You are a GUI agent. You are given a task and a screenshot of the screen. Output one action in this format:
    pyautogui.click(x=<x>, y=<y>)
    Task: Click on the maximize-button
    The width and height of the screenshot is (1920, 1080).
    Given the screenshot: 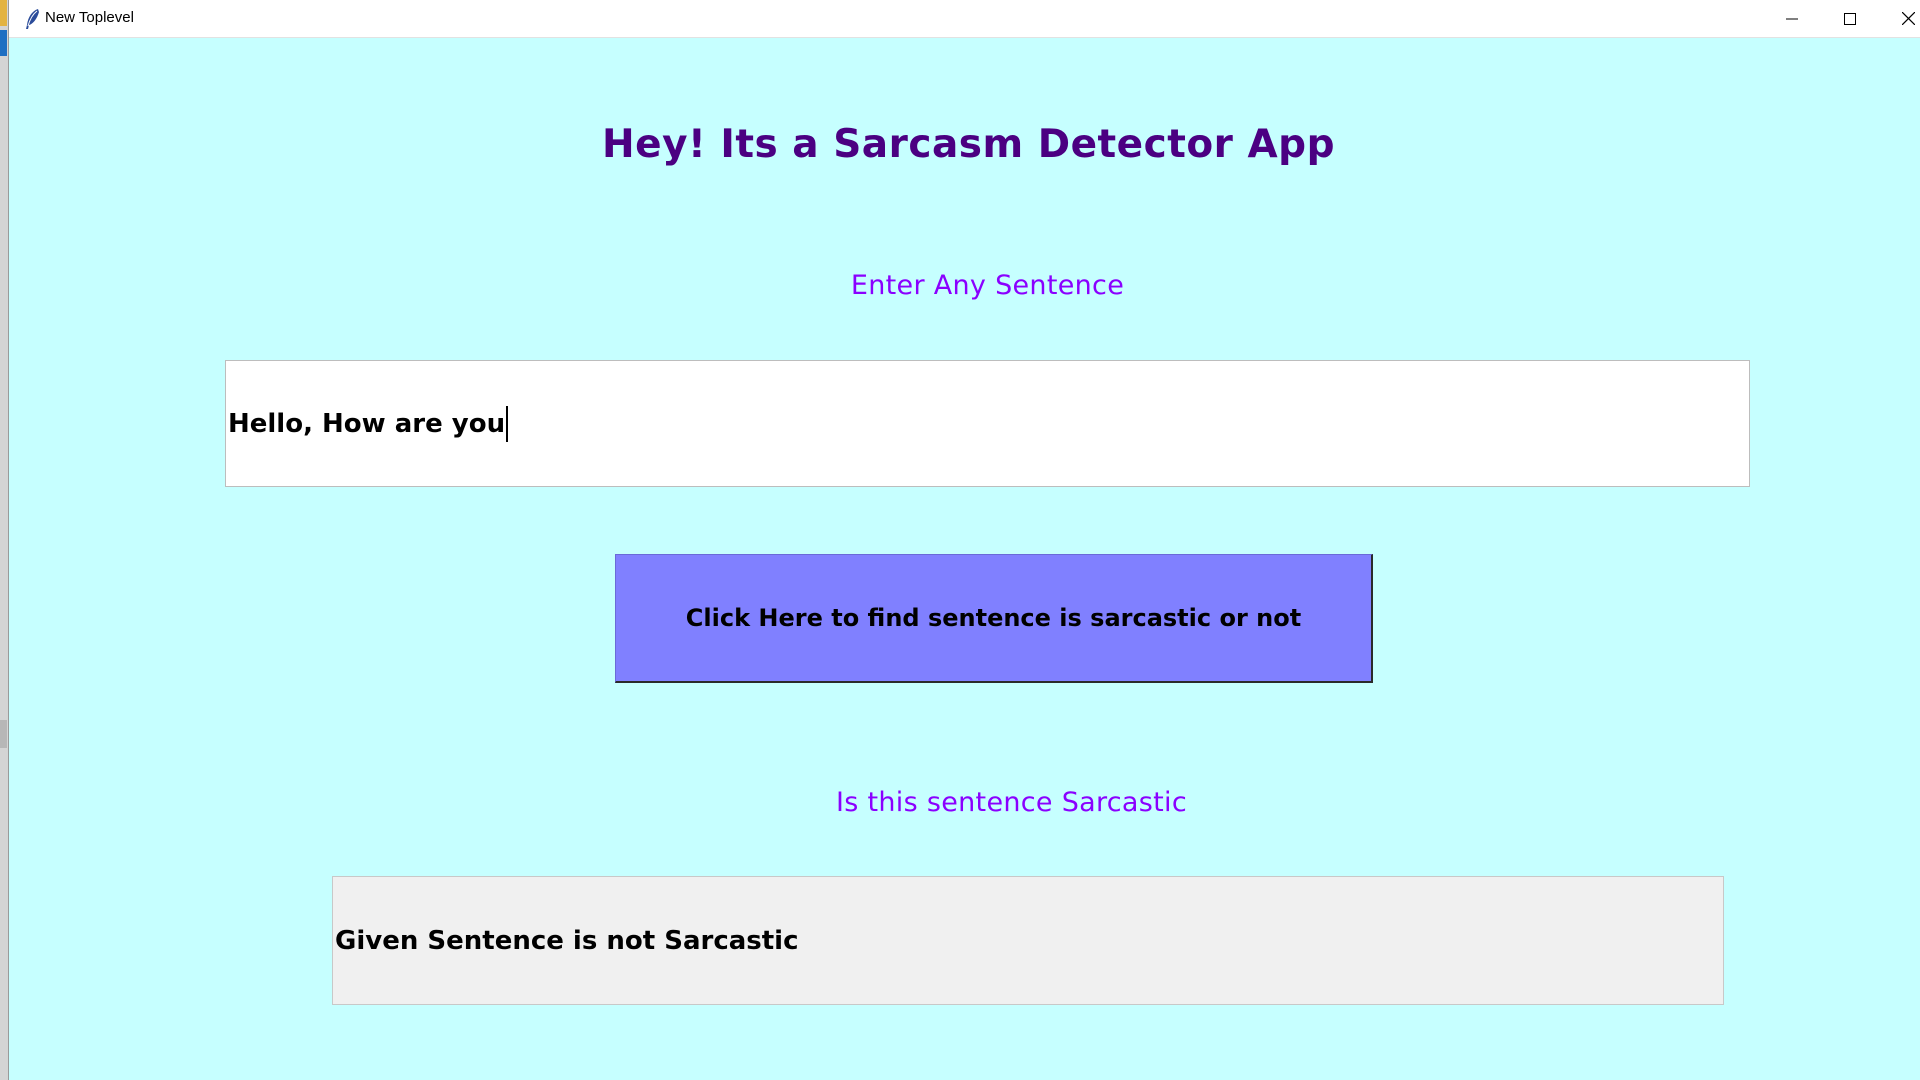 What is the action you would take?
    pyautogui.click(x=1850, y=19)
    